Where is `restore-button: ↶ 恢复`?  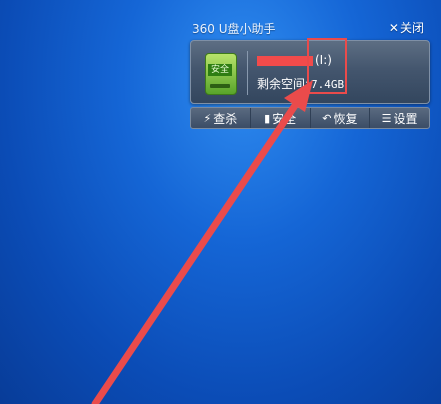 restore-button: ↶ 恢复 is located at coordinates (341, 118).